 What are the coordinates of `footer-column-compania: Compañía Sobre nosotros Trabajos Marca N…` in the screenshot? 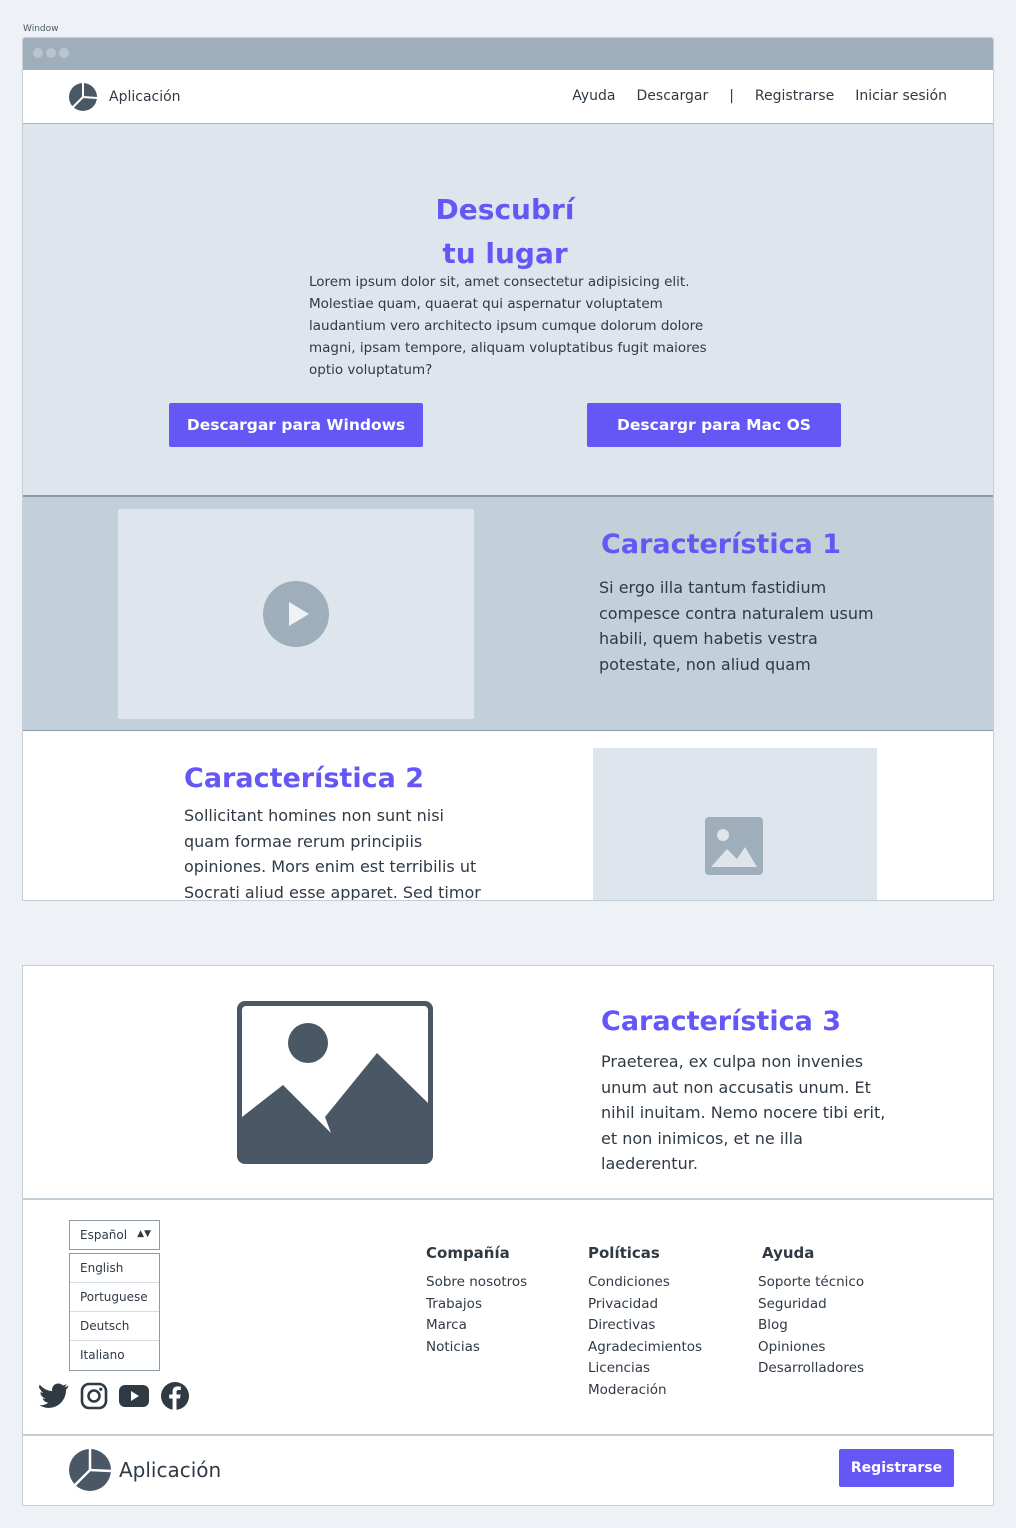 It's located at (476, 1301).